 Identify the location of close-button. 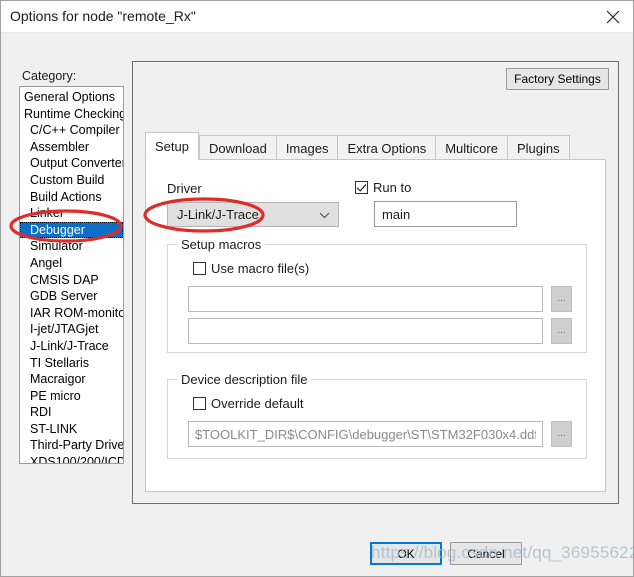
(611, 16).